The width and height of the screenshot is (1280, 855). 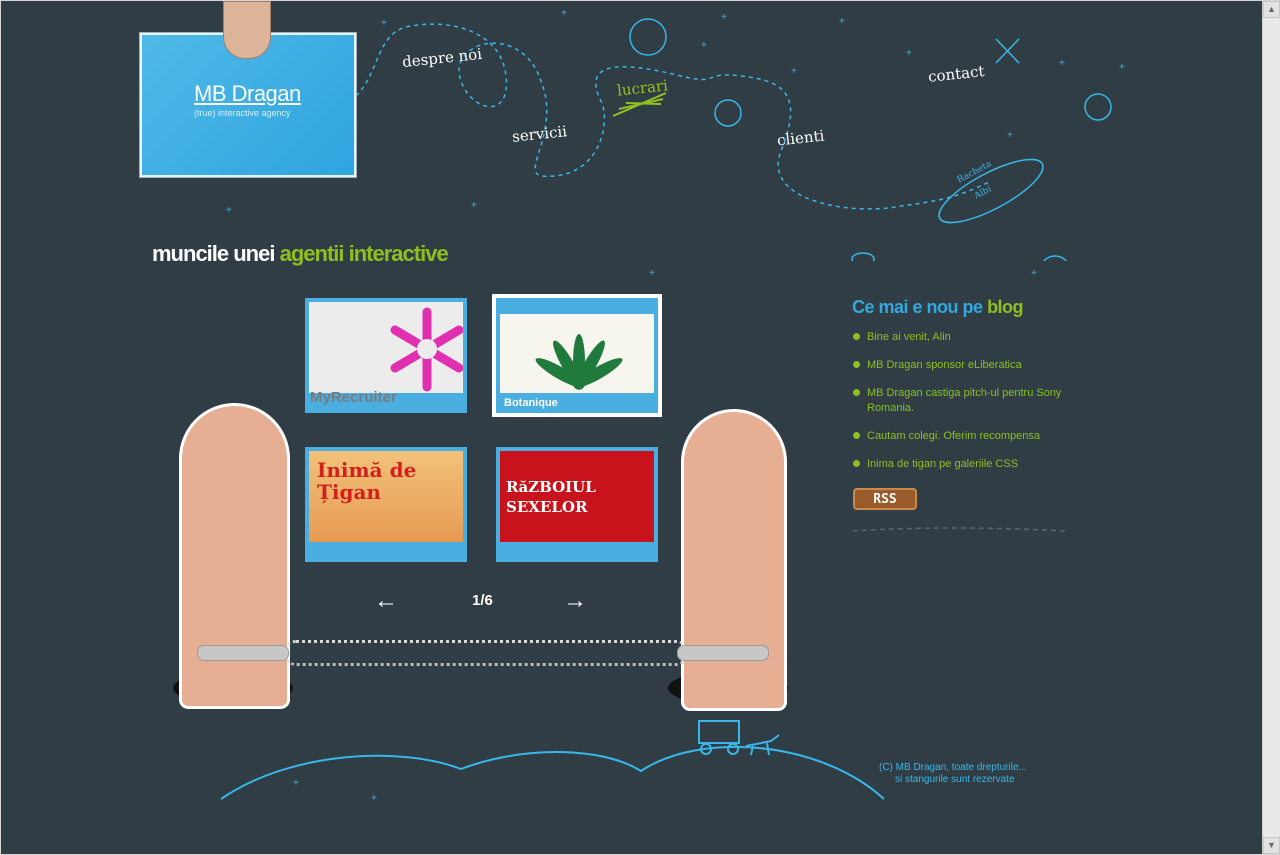 What do you see at coordinates (247, 94) in the screenshot?
I see `site-logo-text: MB Dragan` at bounding box center [247, 94].